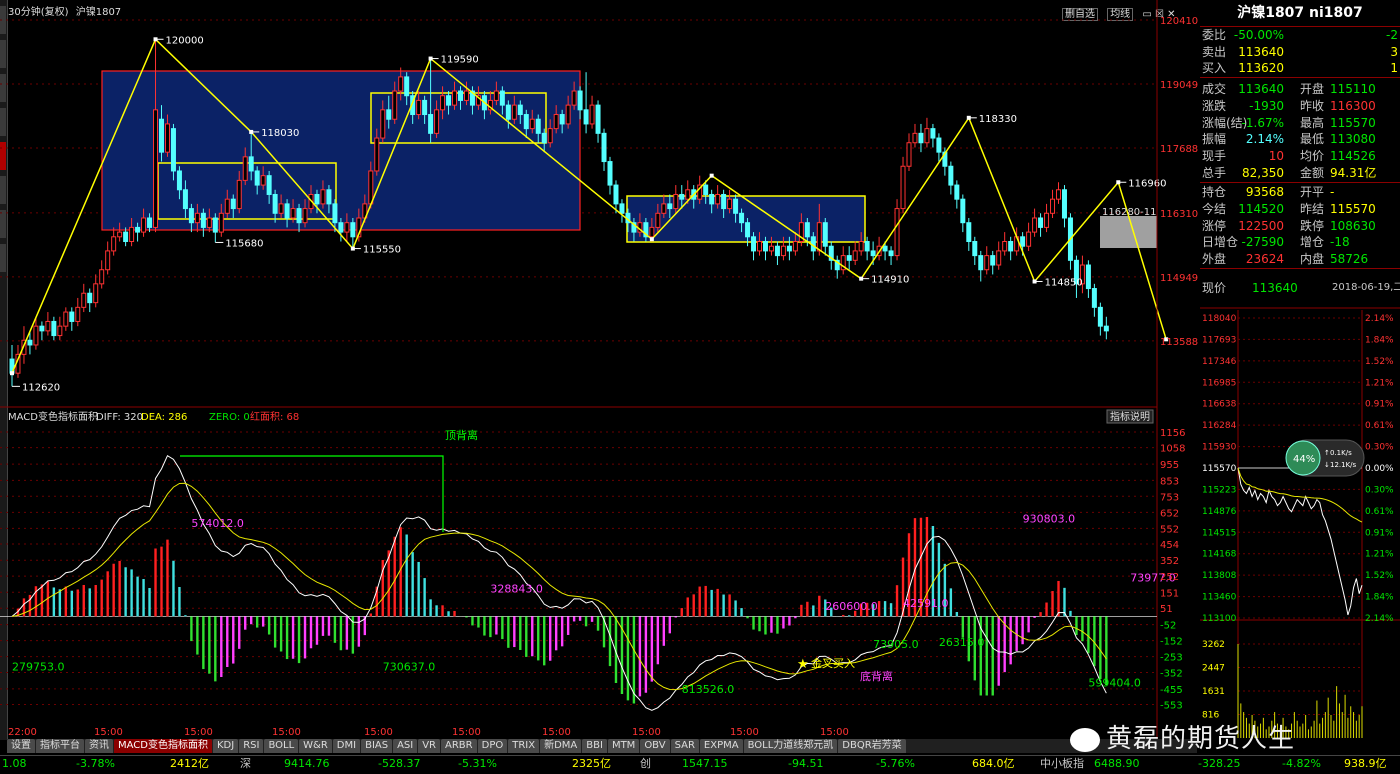 This screenshot has width=1400, height=774. I want to click on indicator-tab-19: SAR, so click(684, 746).